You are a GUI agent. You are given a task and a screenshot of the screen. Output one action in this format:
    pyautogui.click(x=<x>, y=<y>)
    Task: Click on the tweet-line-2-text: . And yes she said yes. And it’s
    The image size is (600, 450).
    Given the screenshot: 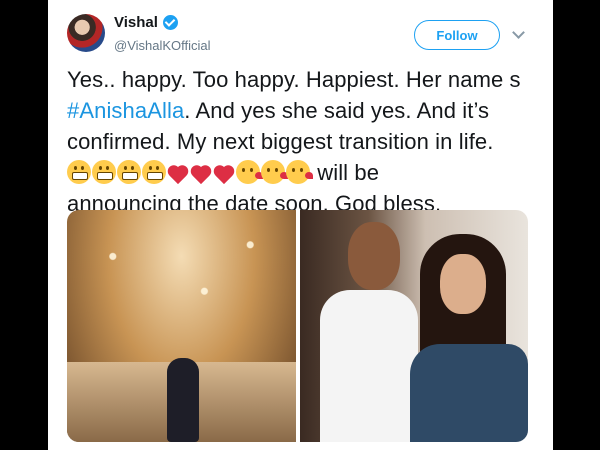 What is the action you would take?
    pyautogui.click(x=337, y=110)
    